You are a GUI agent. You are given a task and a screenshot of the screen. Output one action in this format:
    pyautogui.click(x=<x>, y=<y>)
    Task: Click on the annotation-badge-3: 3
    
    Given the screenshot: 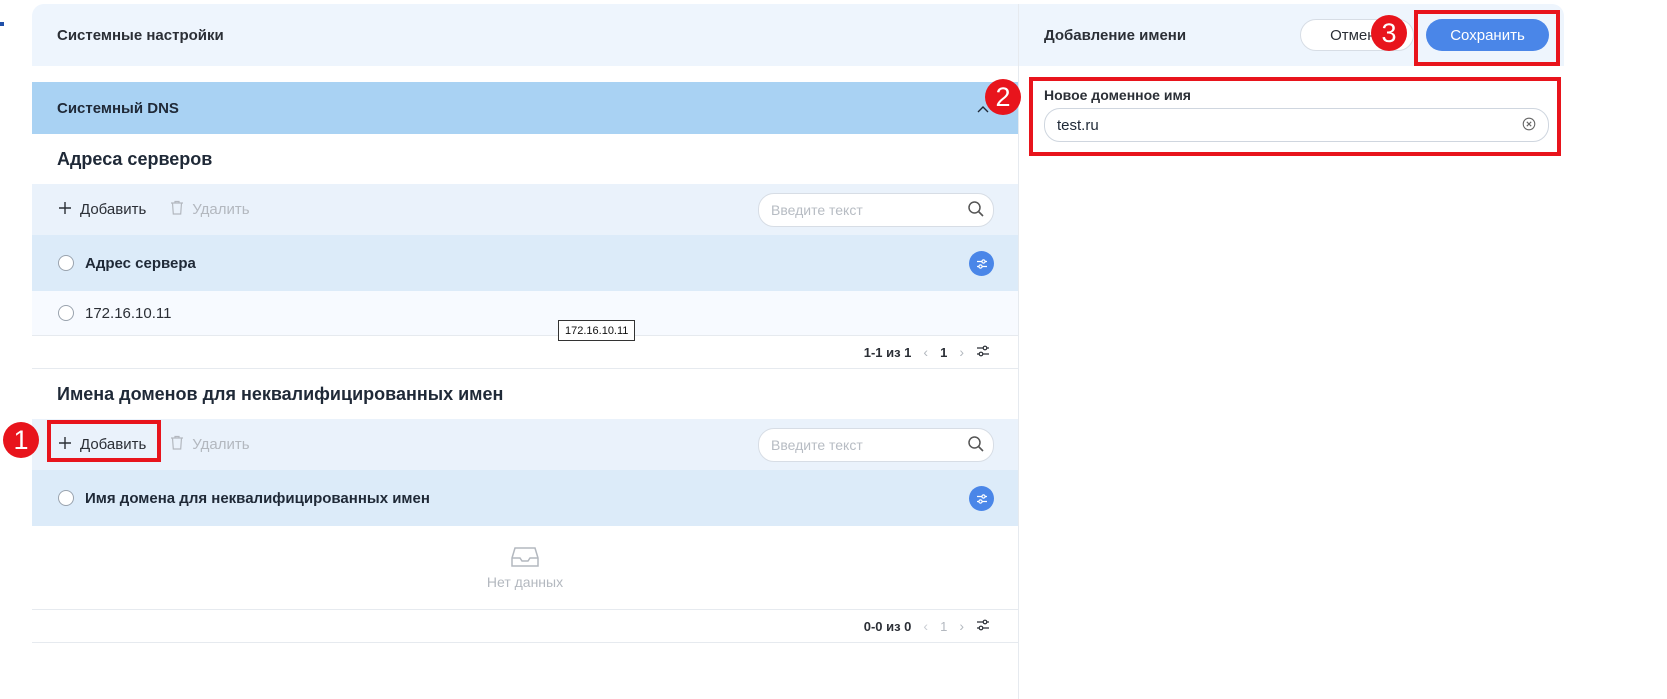 What is the action you would take?
    pyautogui.click(x=1389, y=33)
    